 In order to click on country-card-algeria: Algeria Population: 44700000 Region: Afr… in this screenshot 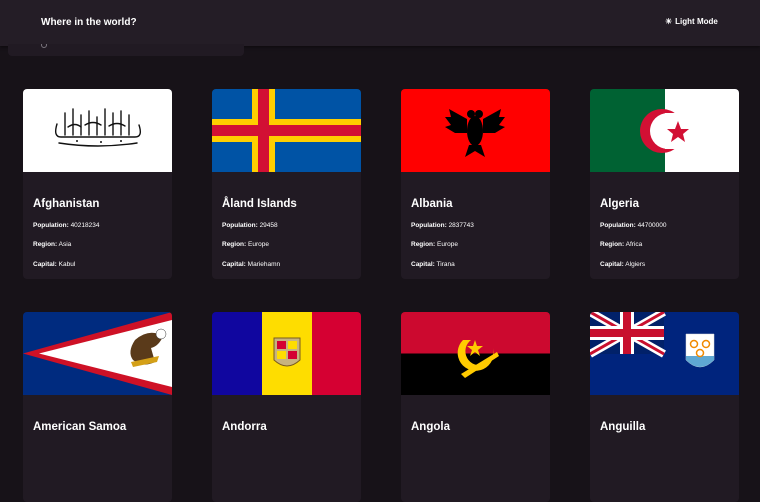, I will do `click(664, 184)`.